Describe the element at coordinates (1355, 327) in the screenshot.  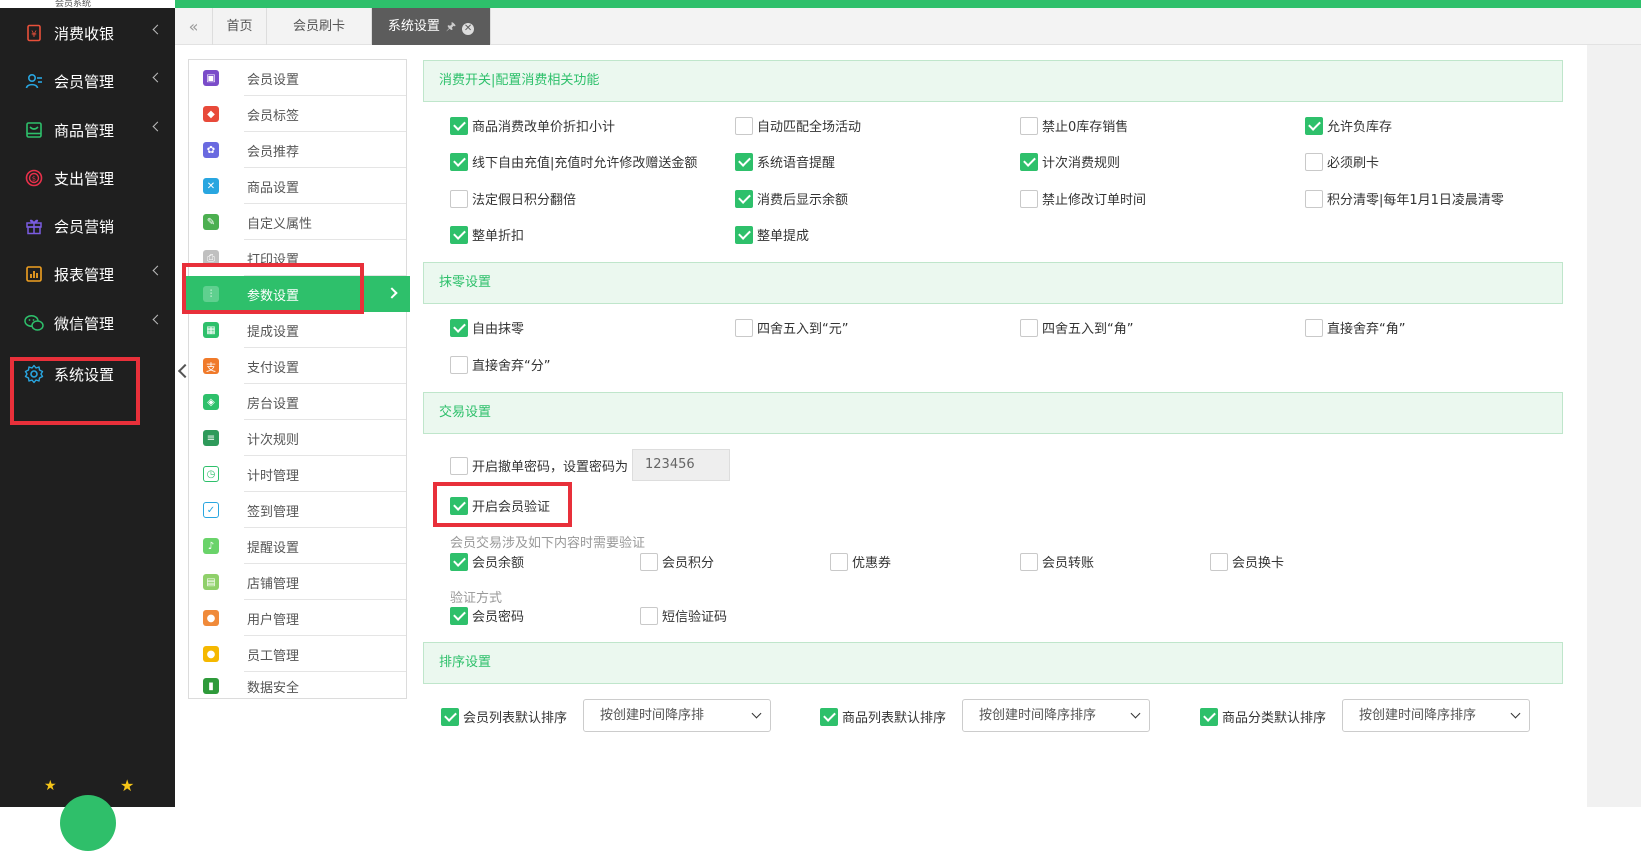
I see `checkbox-drop-jiao: 直接舍弃“角”` at that location.